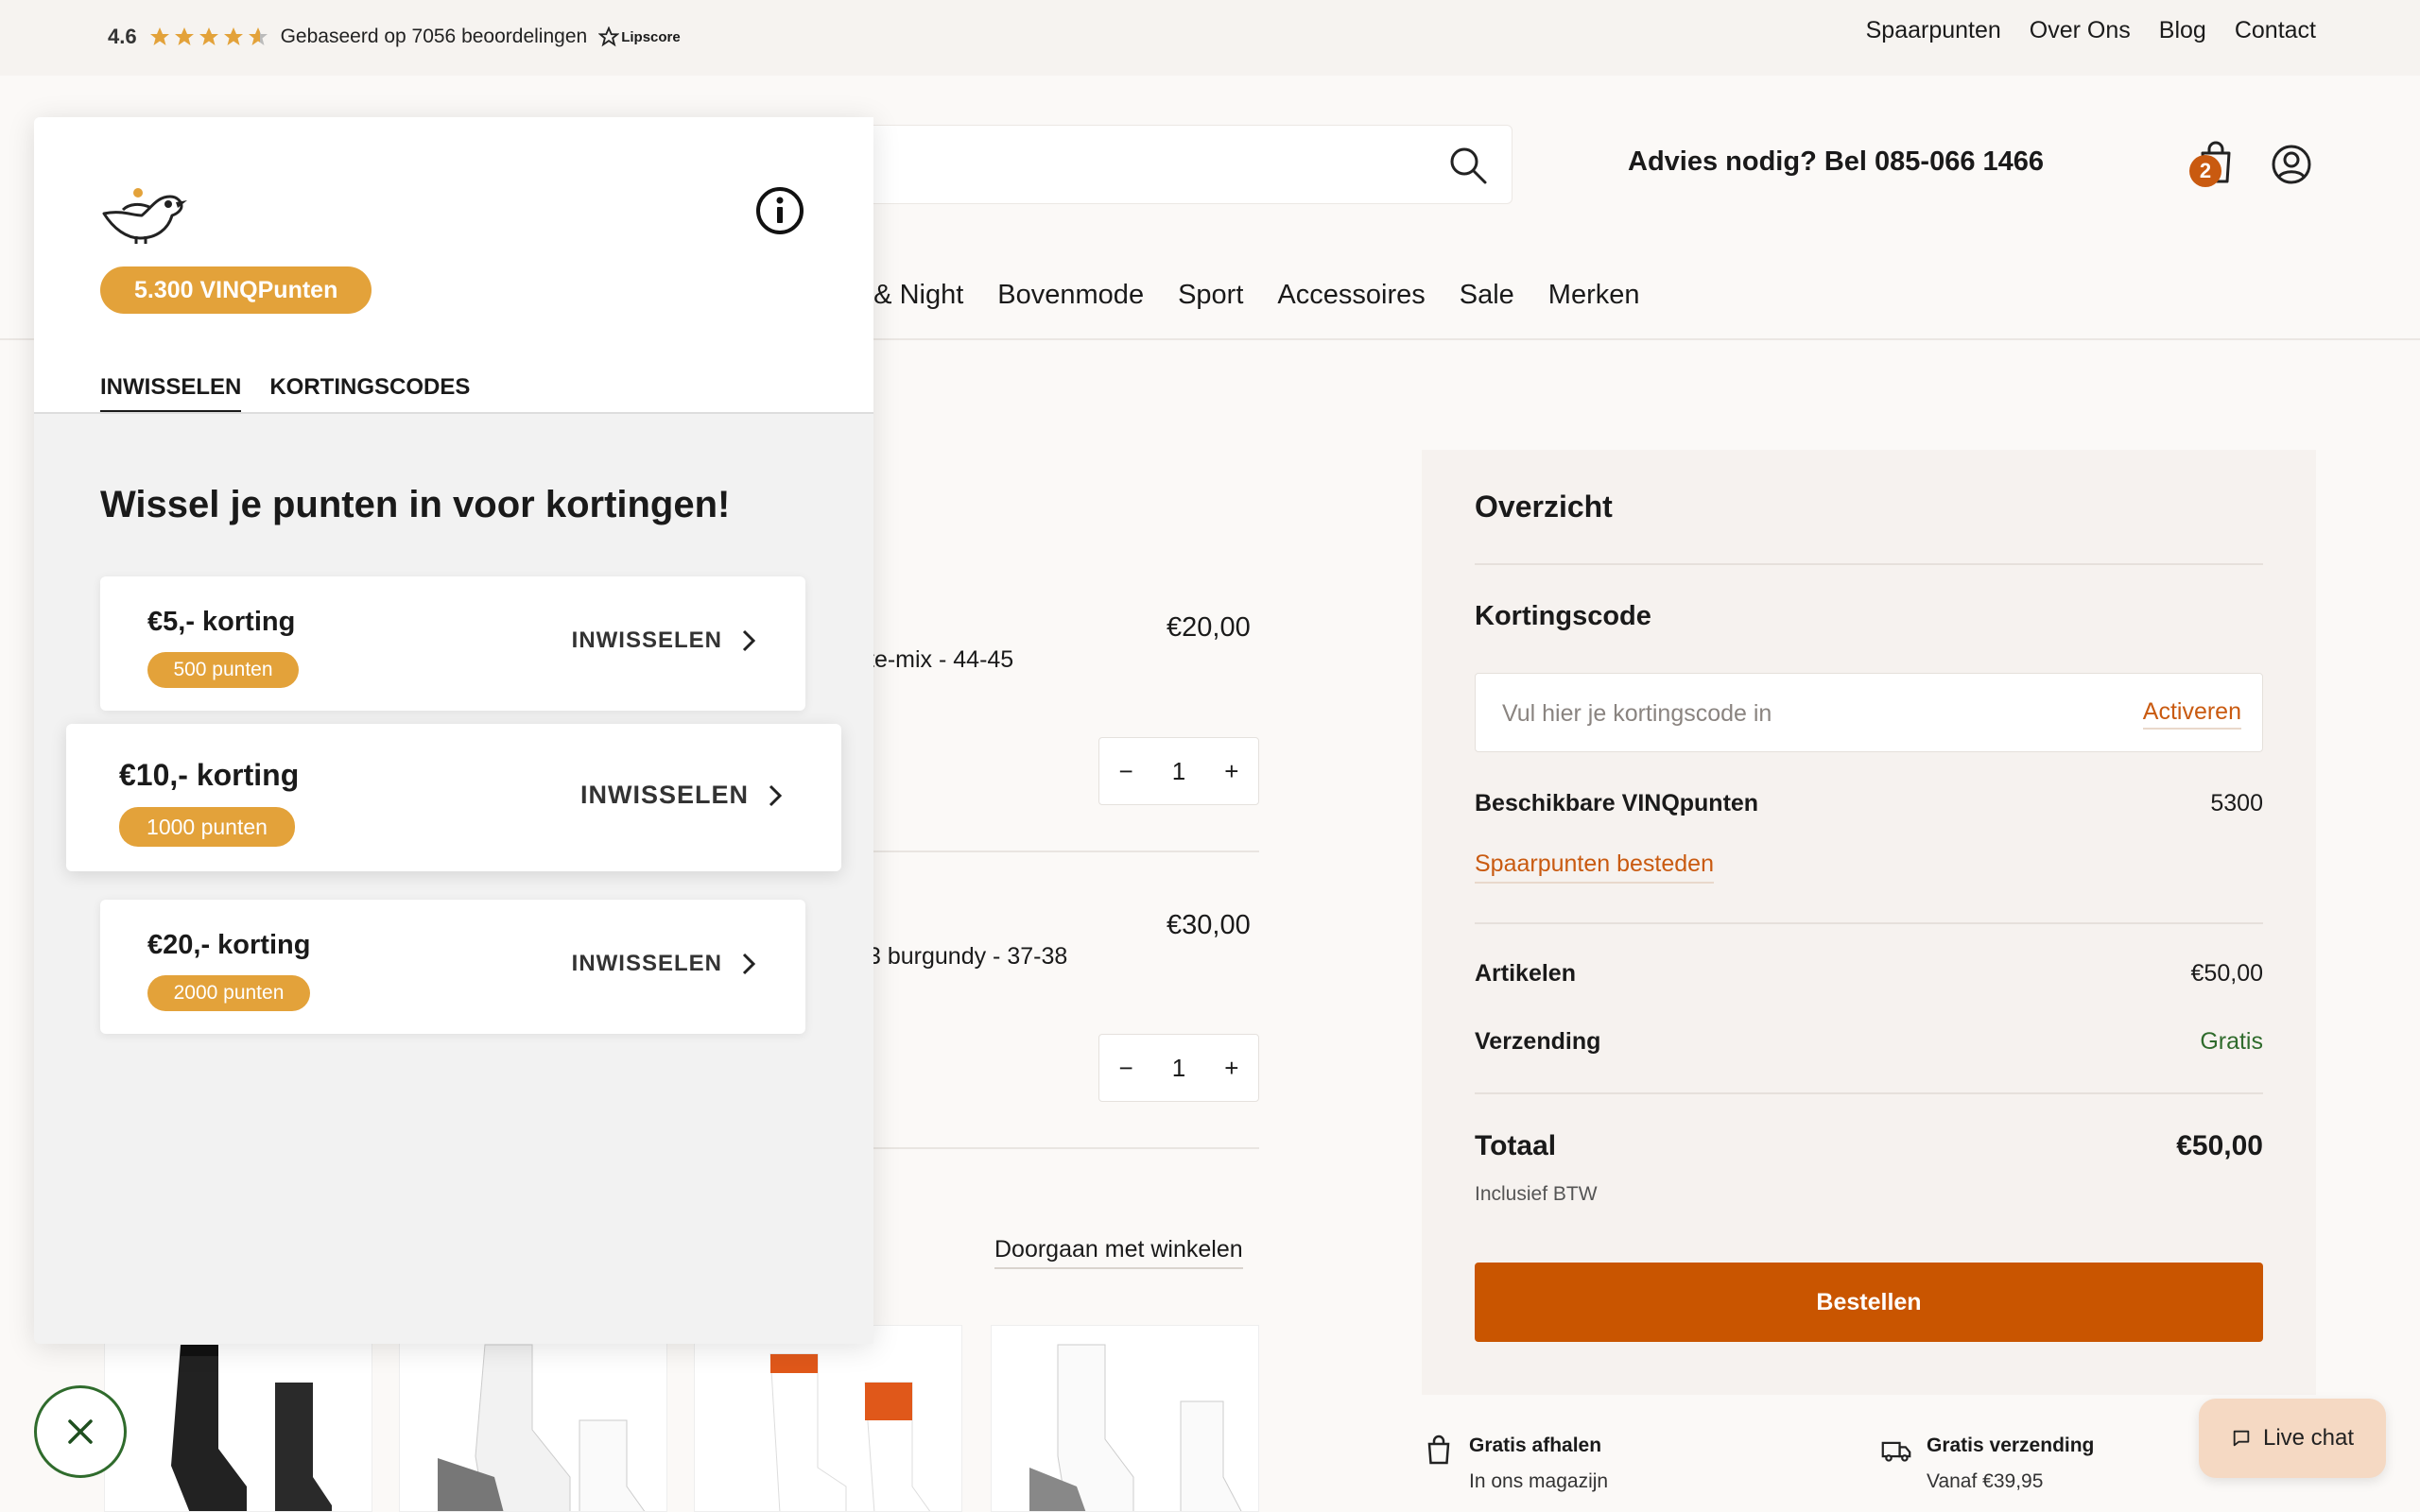 The height and width of the screenshot is (1512, 2420). Describe the element at coordinates (369, 393) in the screenshot. I see `tab-kortingscodes: KORTINGSCODES` at that location.